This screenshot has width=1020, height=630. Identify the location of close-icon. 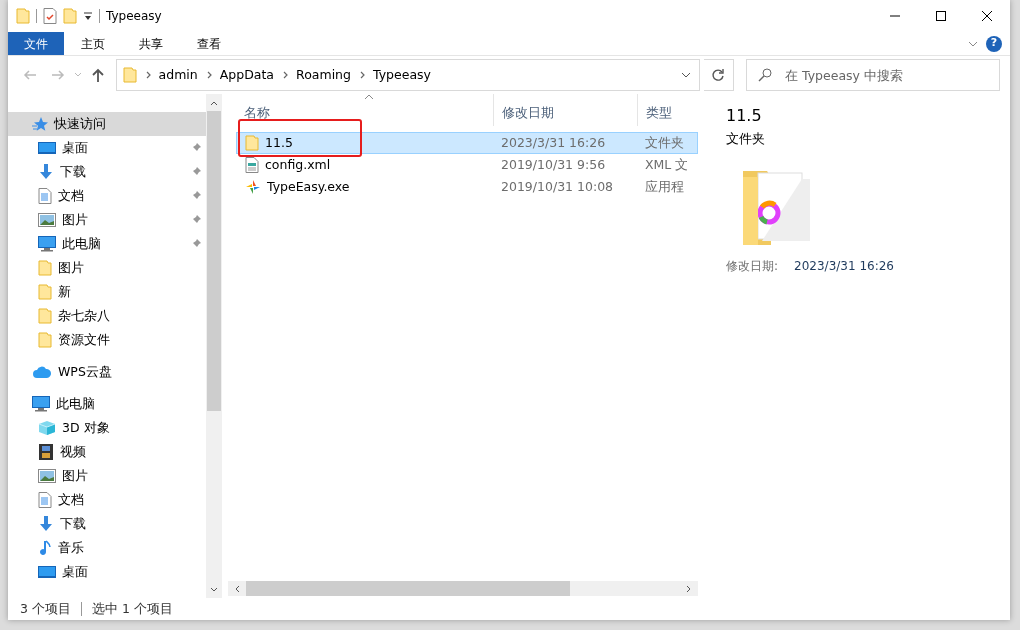
(987, 16).